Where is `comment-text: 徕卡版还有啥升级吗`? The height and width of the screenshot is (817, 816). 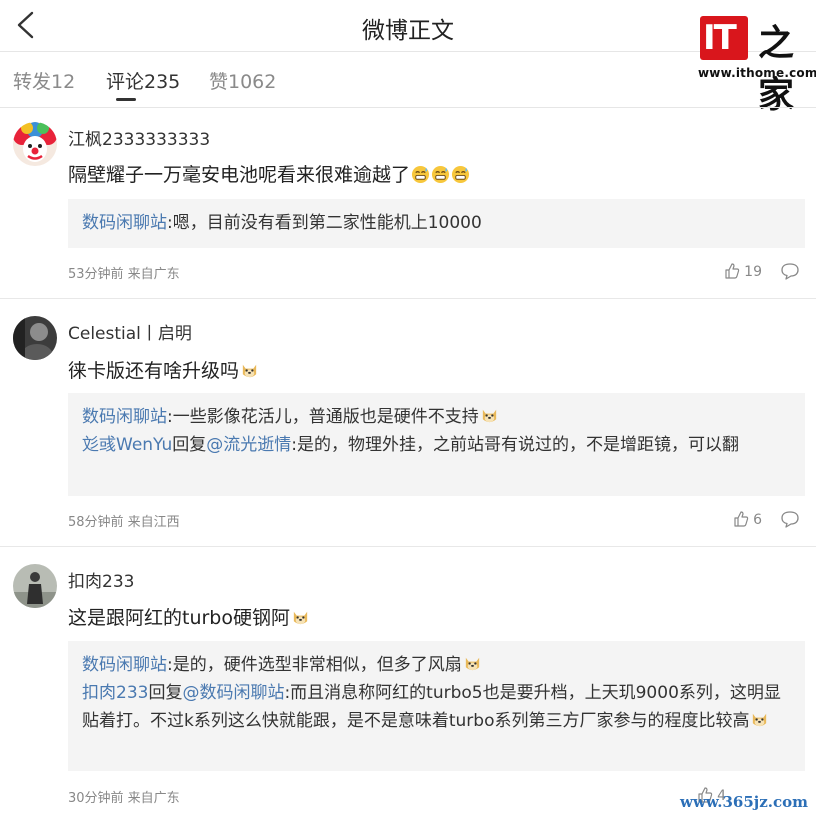
comment-text: 徕卡版还有啥升级吗 is located at coordinates (163, 369).